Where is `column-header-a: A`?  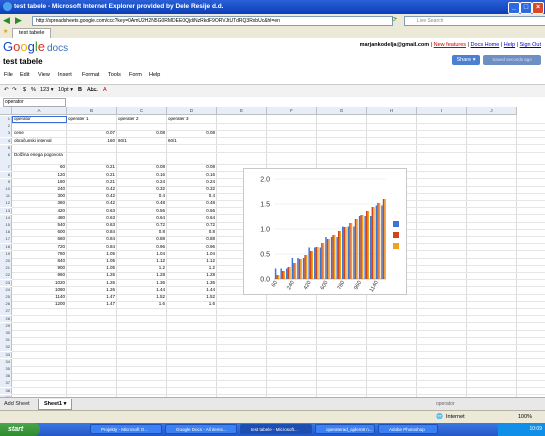 column-header-a: A is located at coordinates (39, 111).